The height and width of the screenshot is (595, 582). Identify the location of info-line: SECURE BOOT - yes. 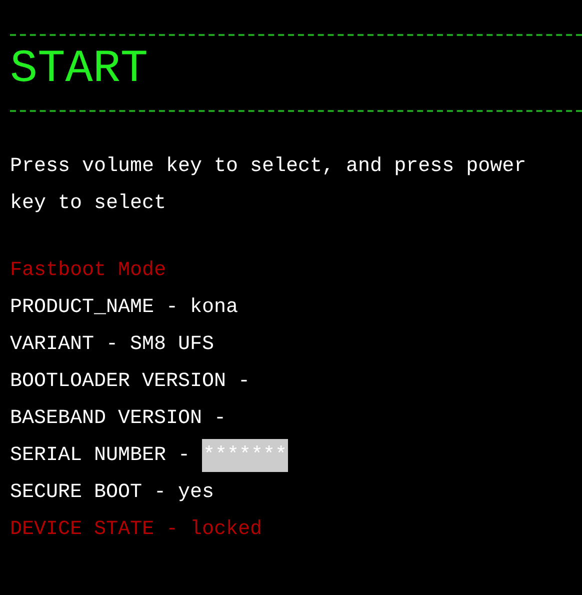
(112, 493).